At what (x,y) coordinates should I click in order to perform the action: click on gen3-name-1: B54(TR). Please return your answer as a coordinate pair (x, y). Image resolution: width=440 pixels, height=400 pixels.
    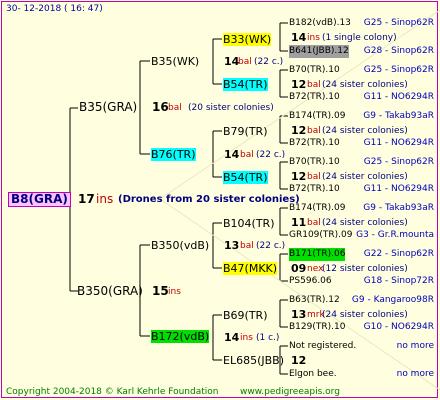
    Looking at the image, I should click on (245, 84).